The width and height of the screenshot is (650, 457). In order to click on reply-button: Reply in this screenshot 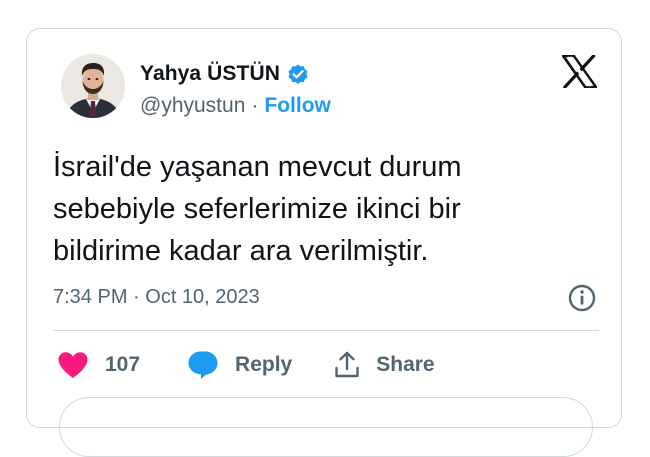, I will do `click(239, 365)`.